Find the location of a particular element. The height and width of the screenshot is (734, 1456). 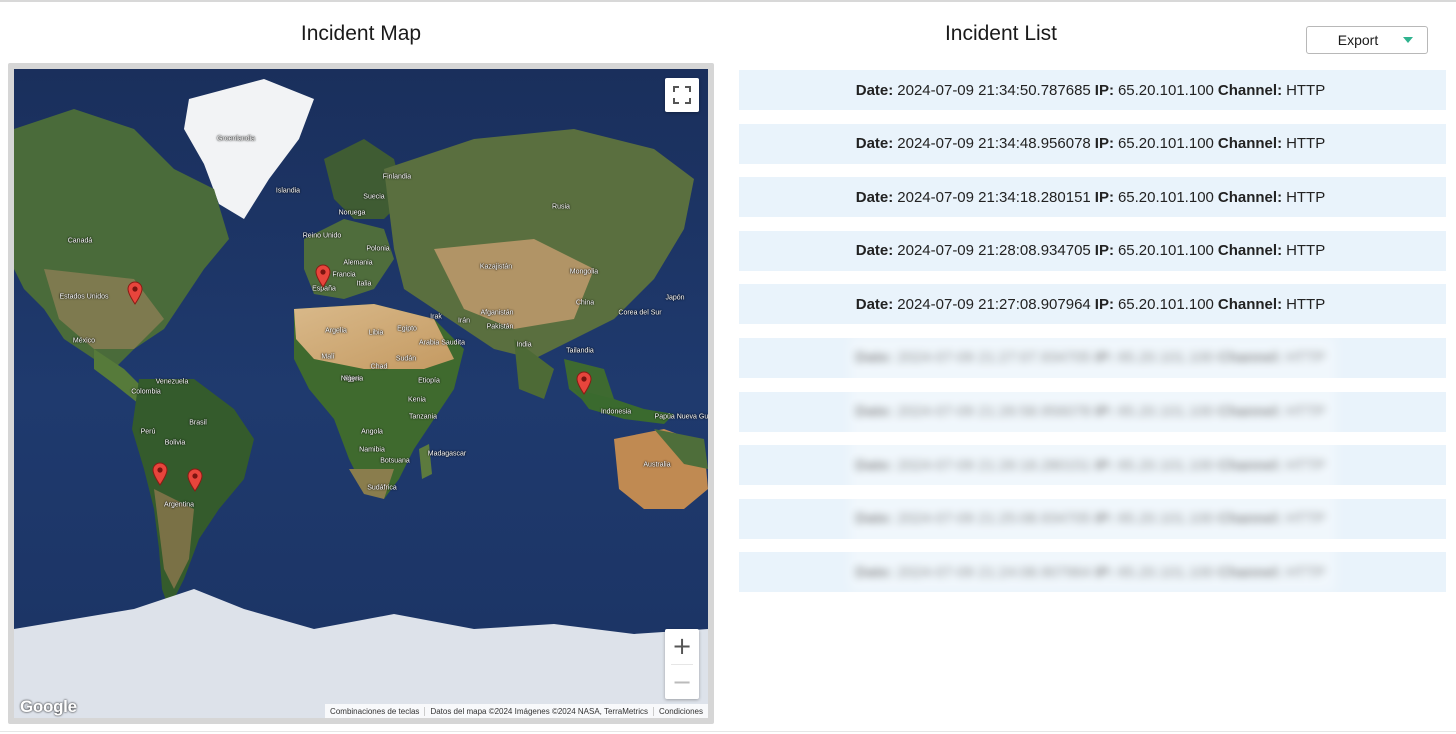

country-label: China is located at coordinates (585, 303).